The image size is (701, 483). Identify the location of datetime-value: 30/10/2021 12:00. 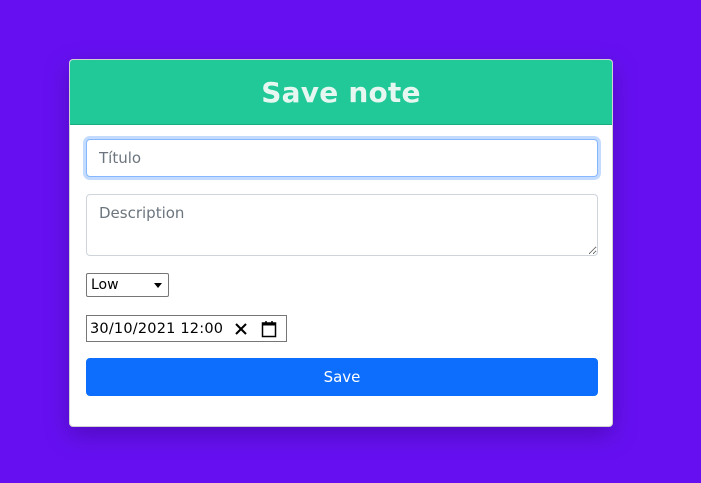
(157, 328).